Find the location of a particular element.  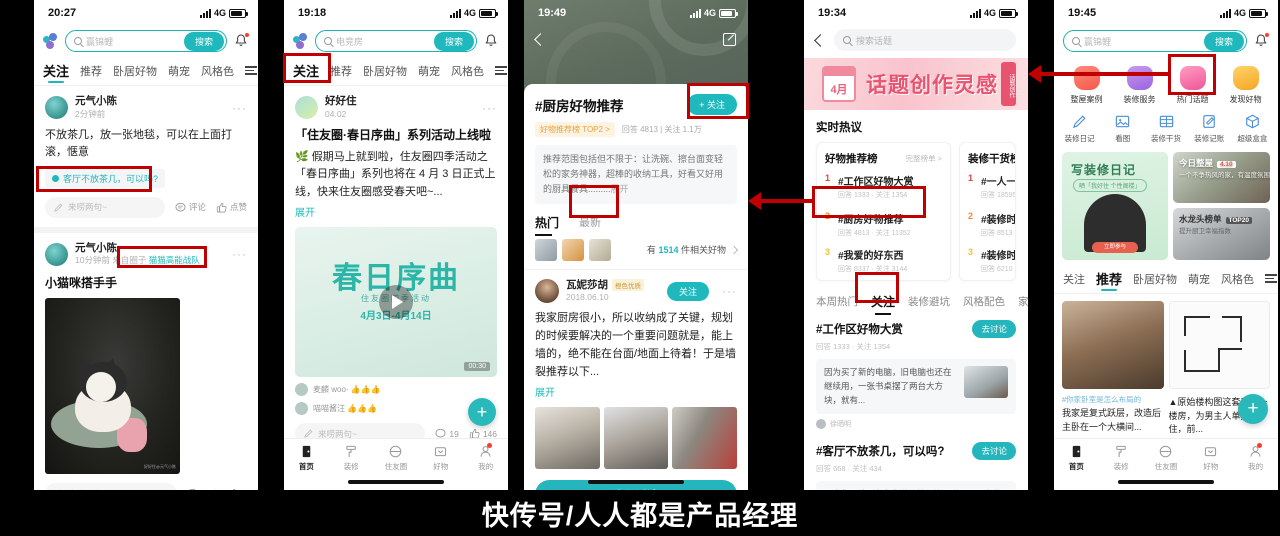

topic-item-title: #客厅不放茶几，可以吗? is located at coordinates (880, 451).